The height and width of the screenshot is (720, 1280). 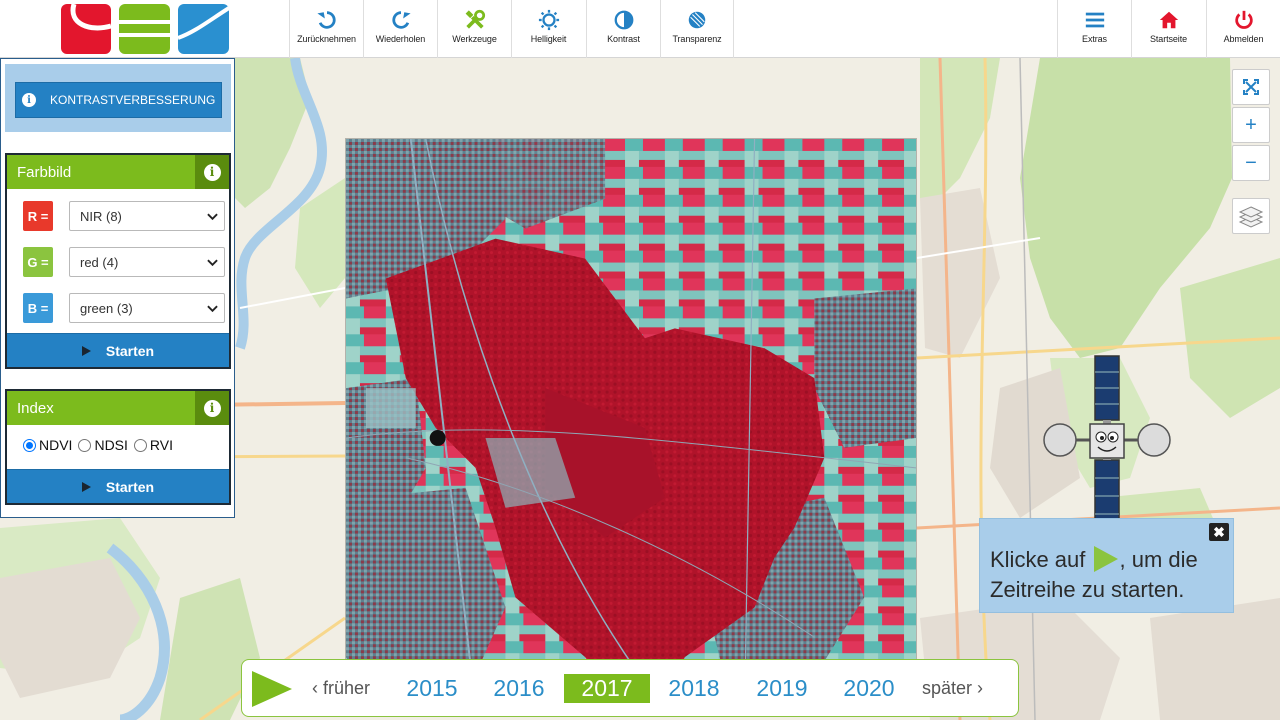 What do you see at coordinates (147, 262) in the screenshot?
I see `band-select-green: red (4)` at bounding box center [147, 262].